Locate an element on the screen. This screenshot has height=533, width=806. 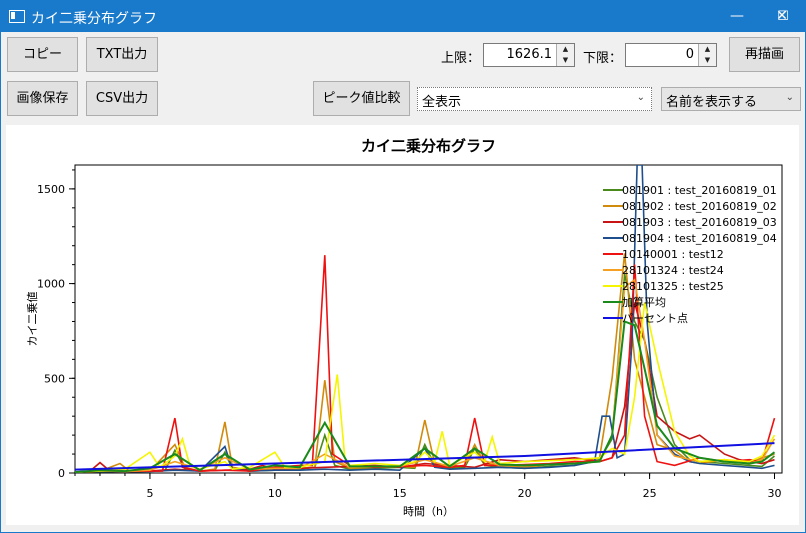
lower-limit-stepper: 0 ▲ ▼ is located at coordinates (671, 55).